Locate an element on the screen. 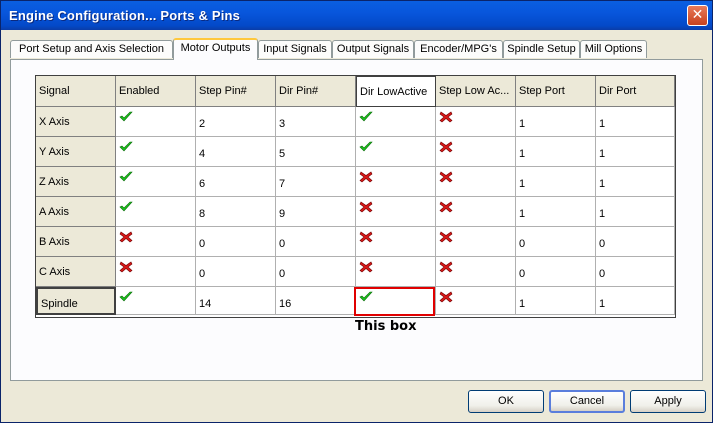  annotation-label: This box is located at coordinates (386, 326).